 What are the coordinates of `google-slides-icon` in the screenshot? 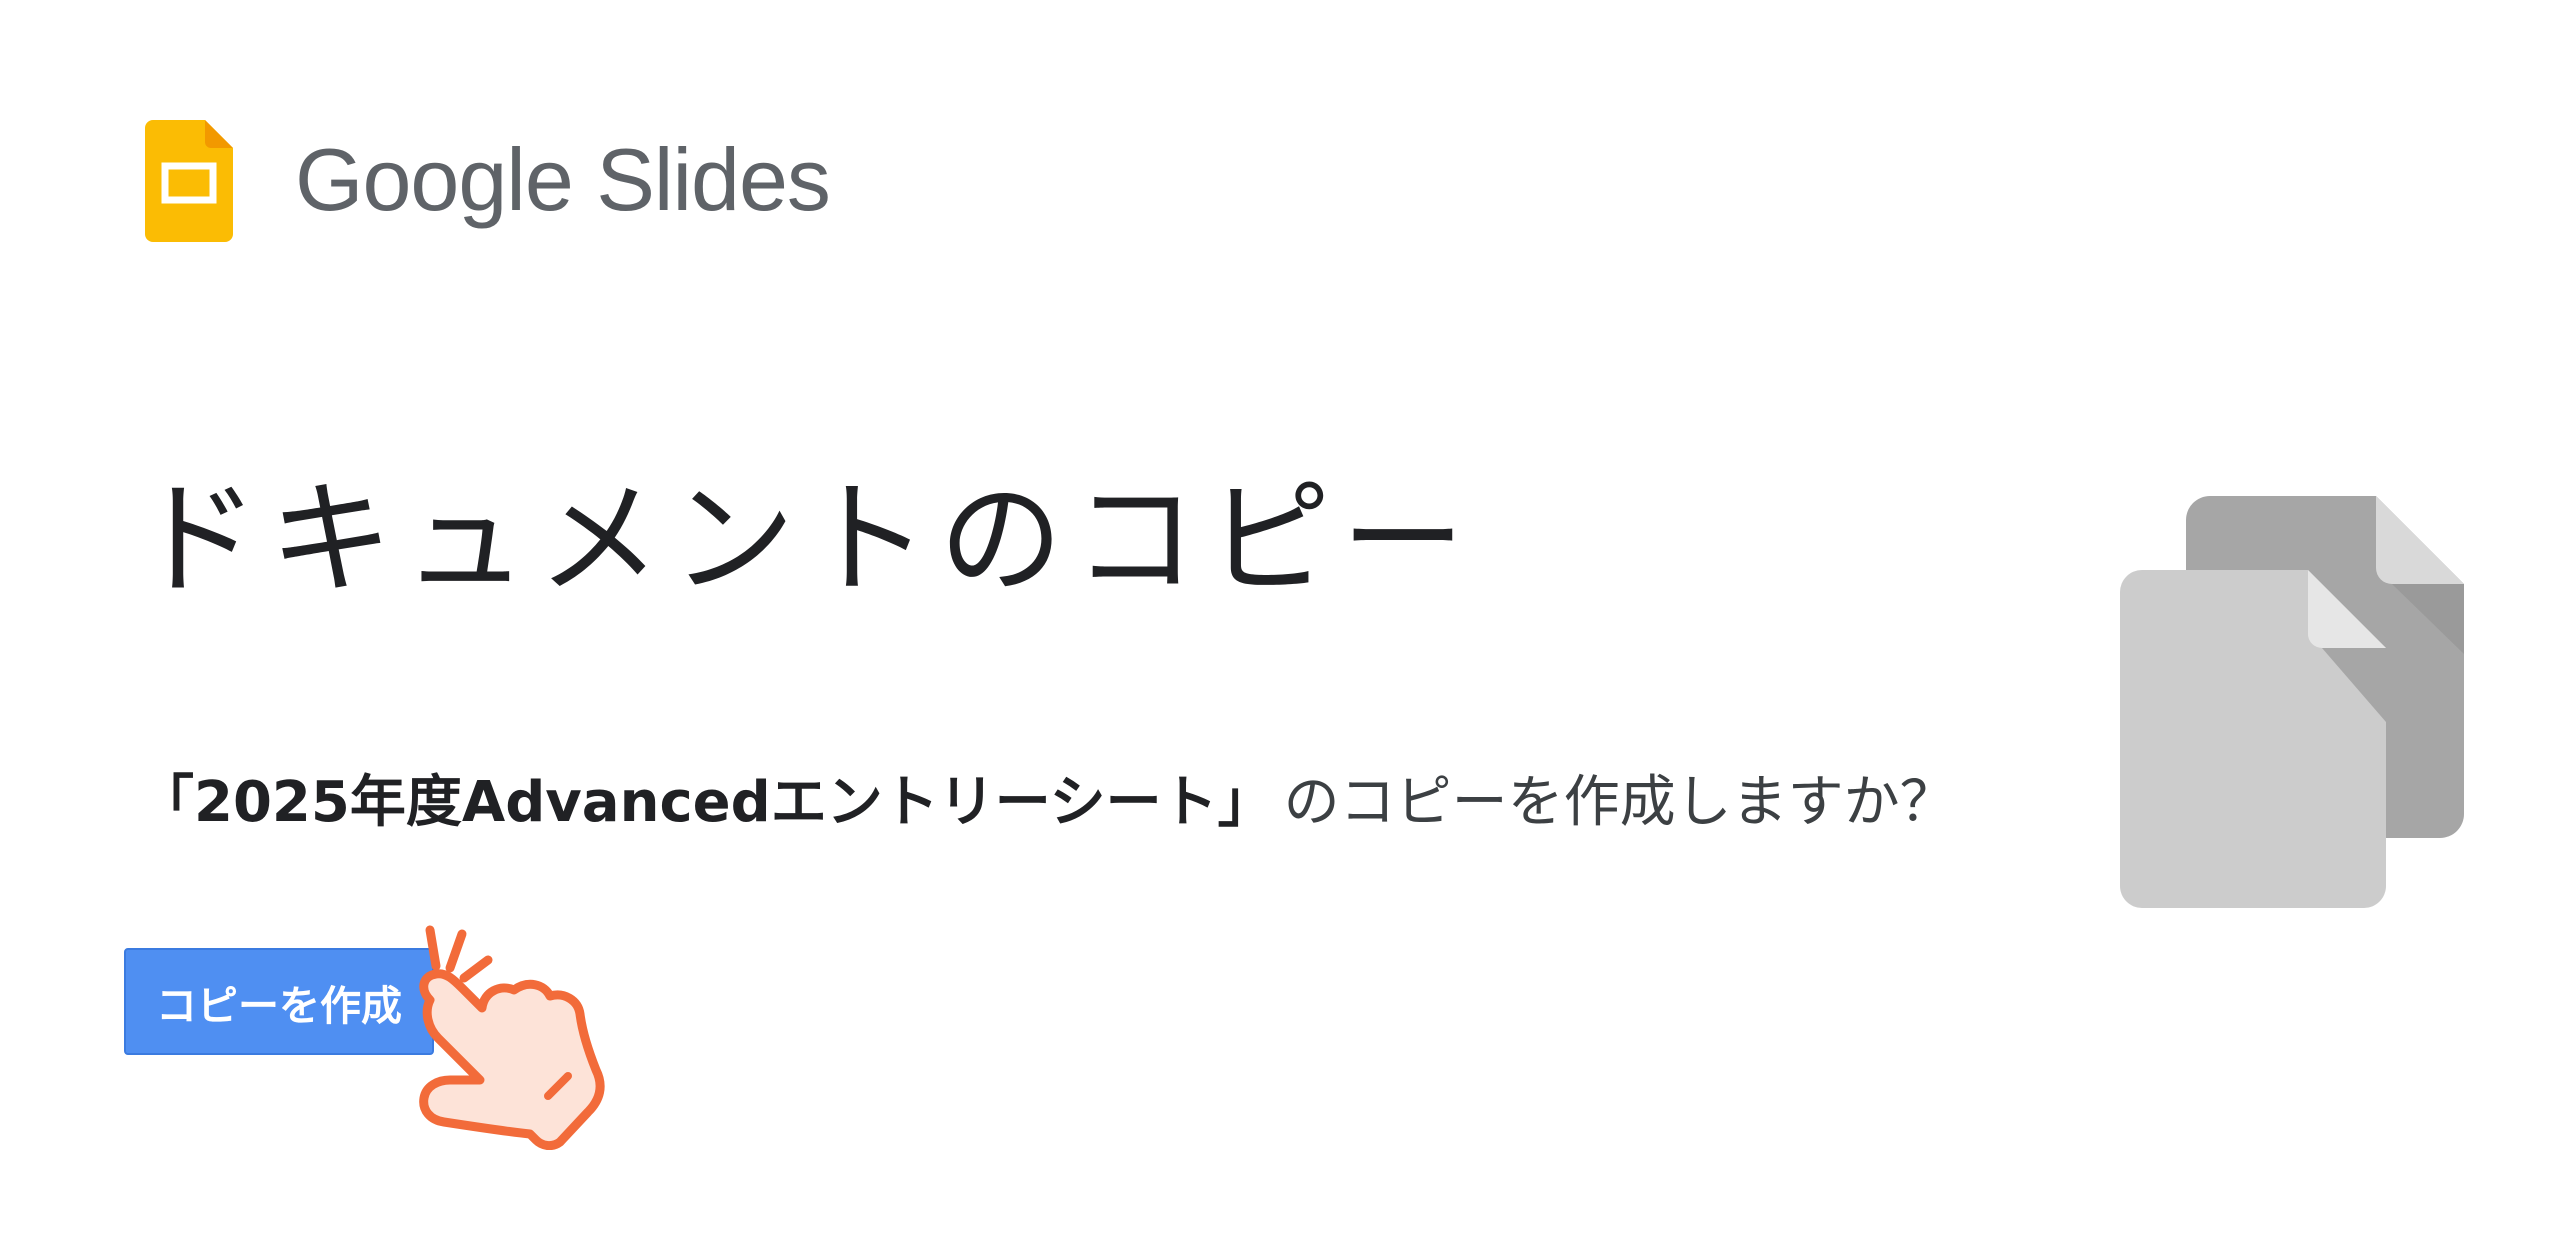 It's located at (189, 181).